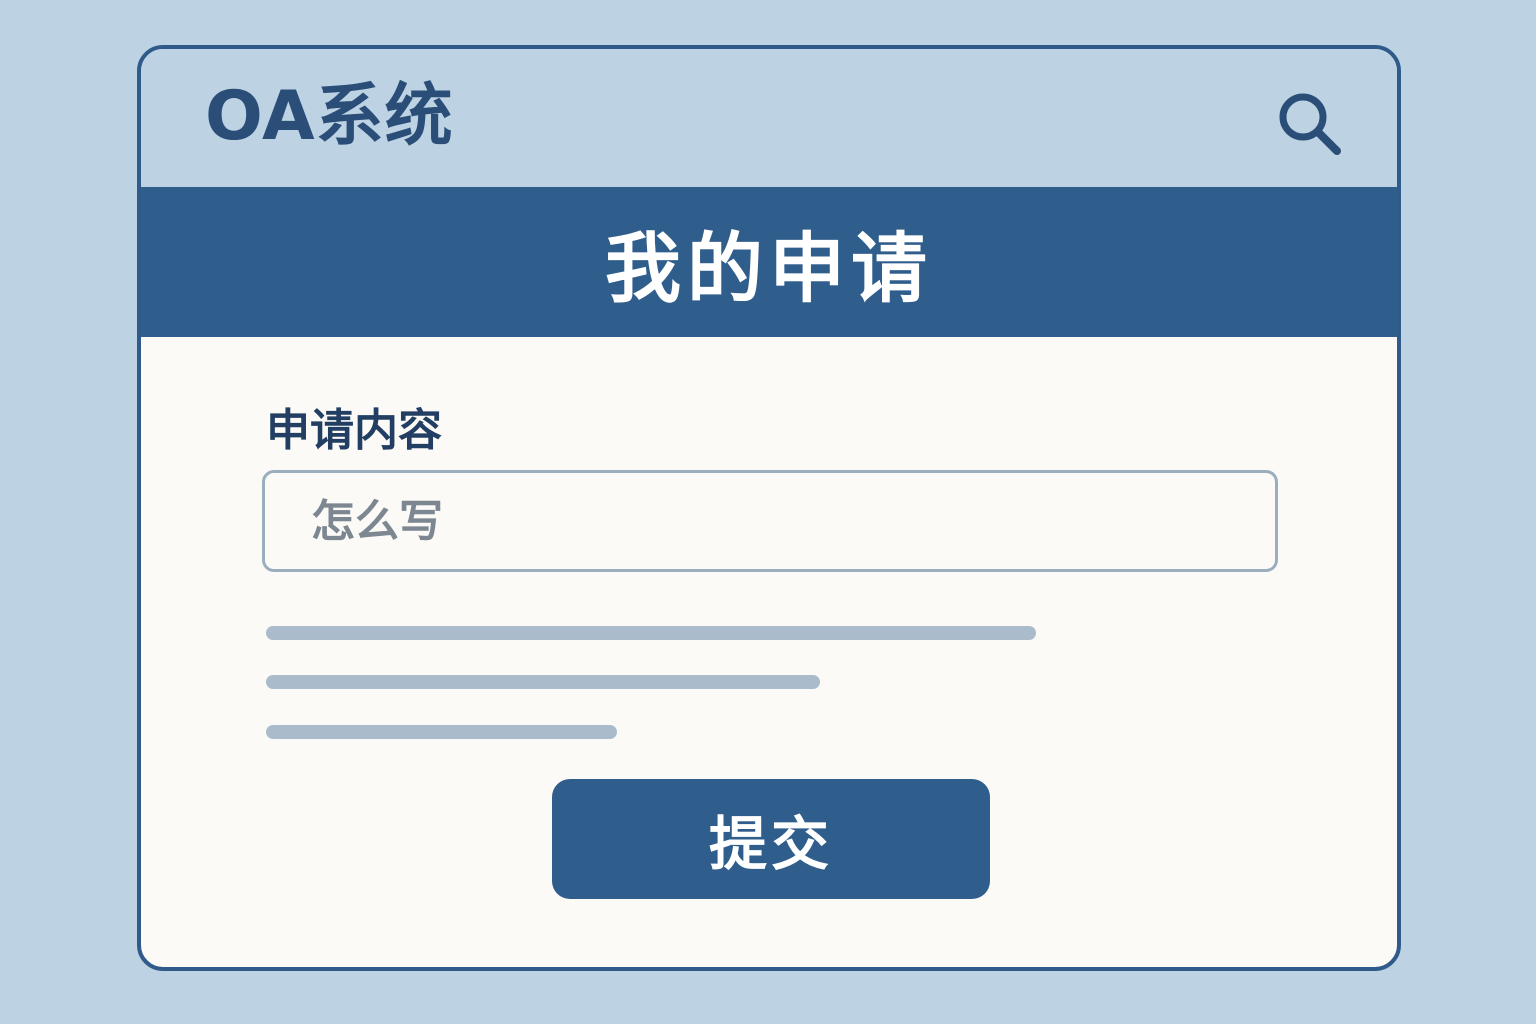  I want to click on page-banner: 我的申请, so click(769, 262).